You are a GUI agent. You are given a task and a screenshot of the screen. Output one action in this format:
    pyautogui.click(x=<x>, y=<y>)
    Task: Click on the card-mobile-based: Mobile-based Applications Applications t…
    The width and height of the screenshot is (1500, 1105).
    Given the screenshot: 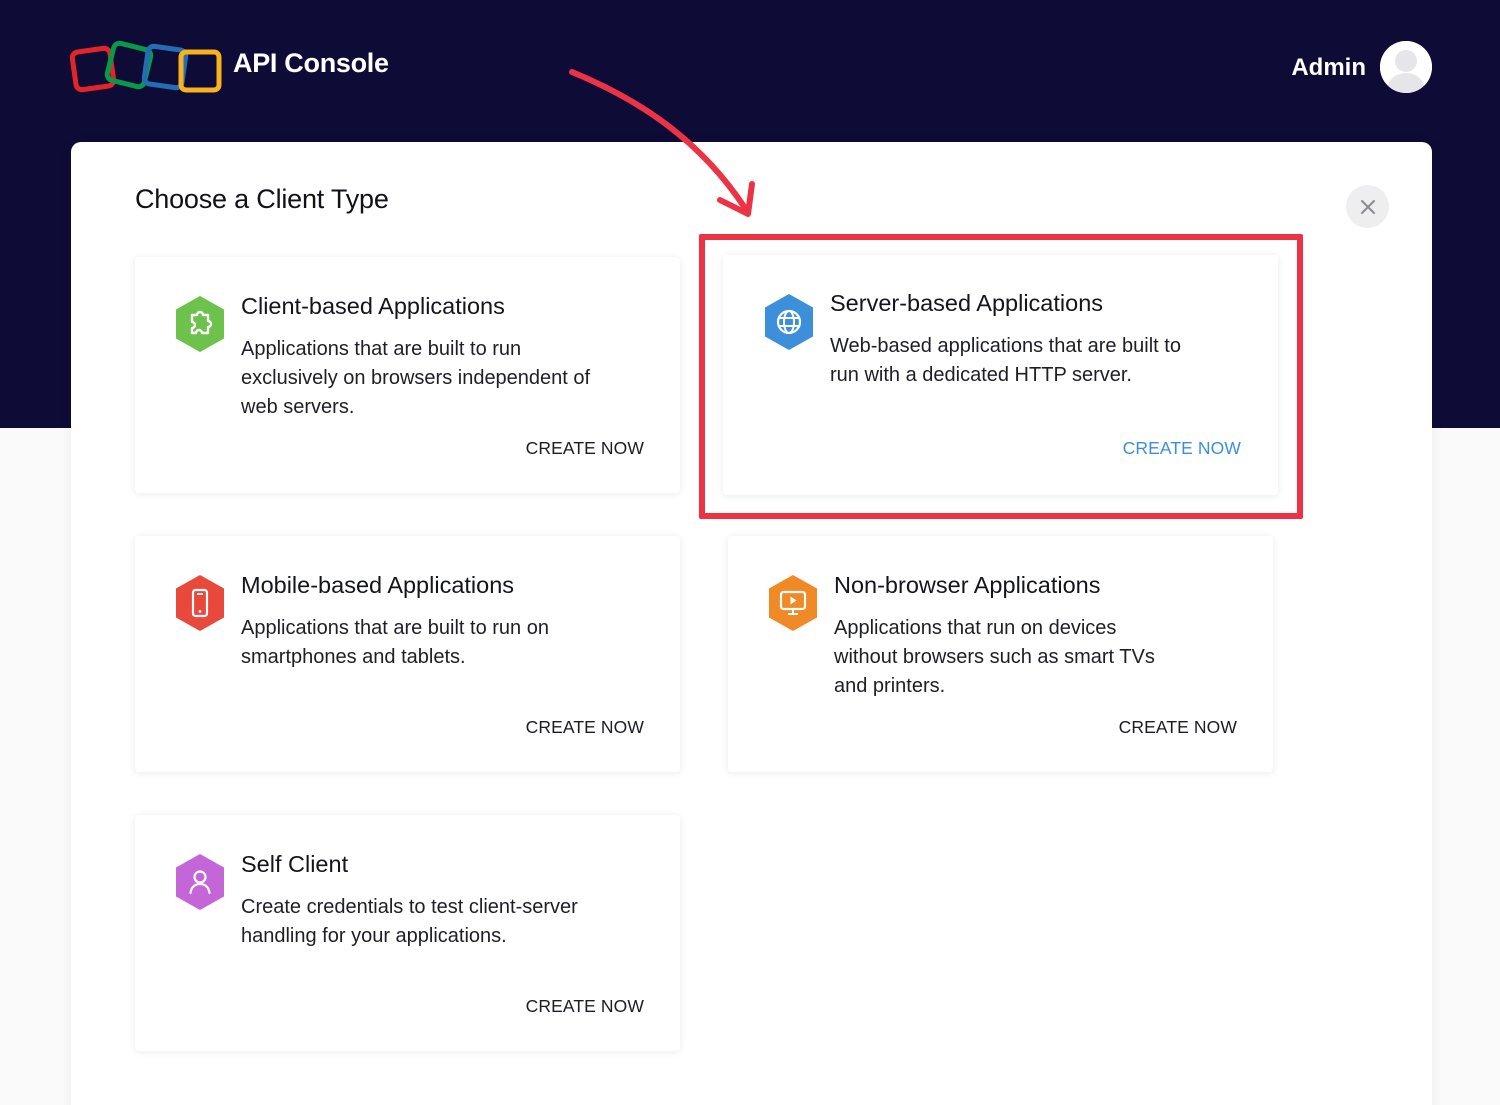 What is the action you would take?
    pyautogui.click(x=407, y=654)
    